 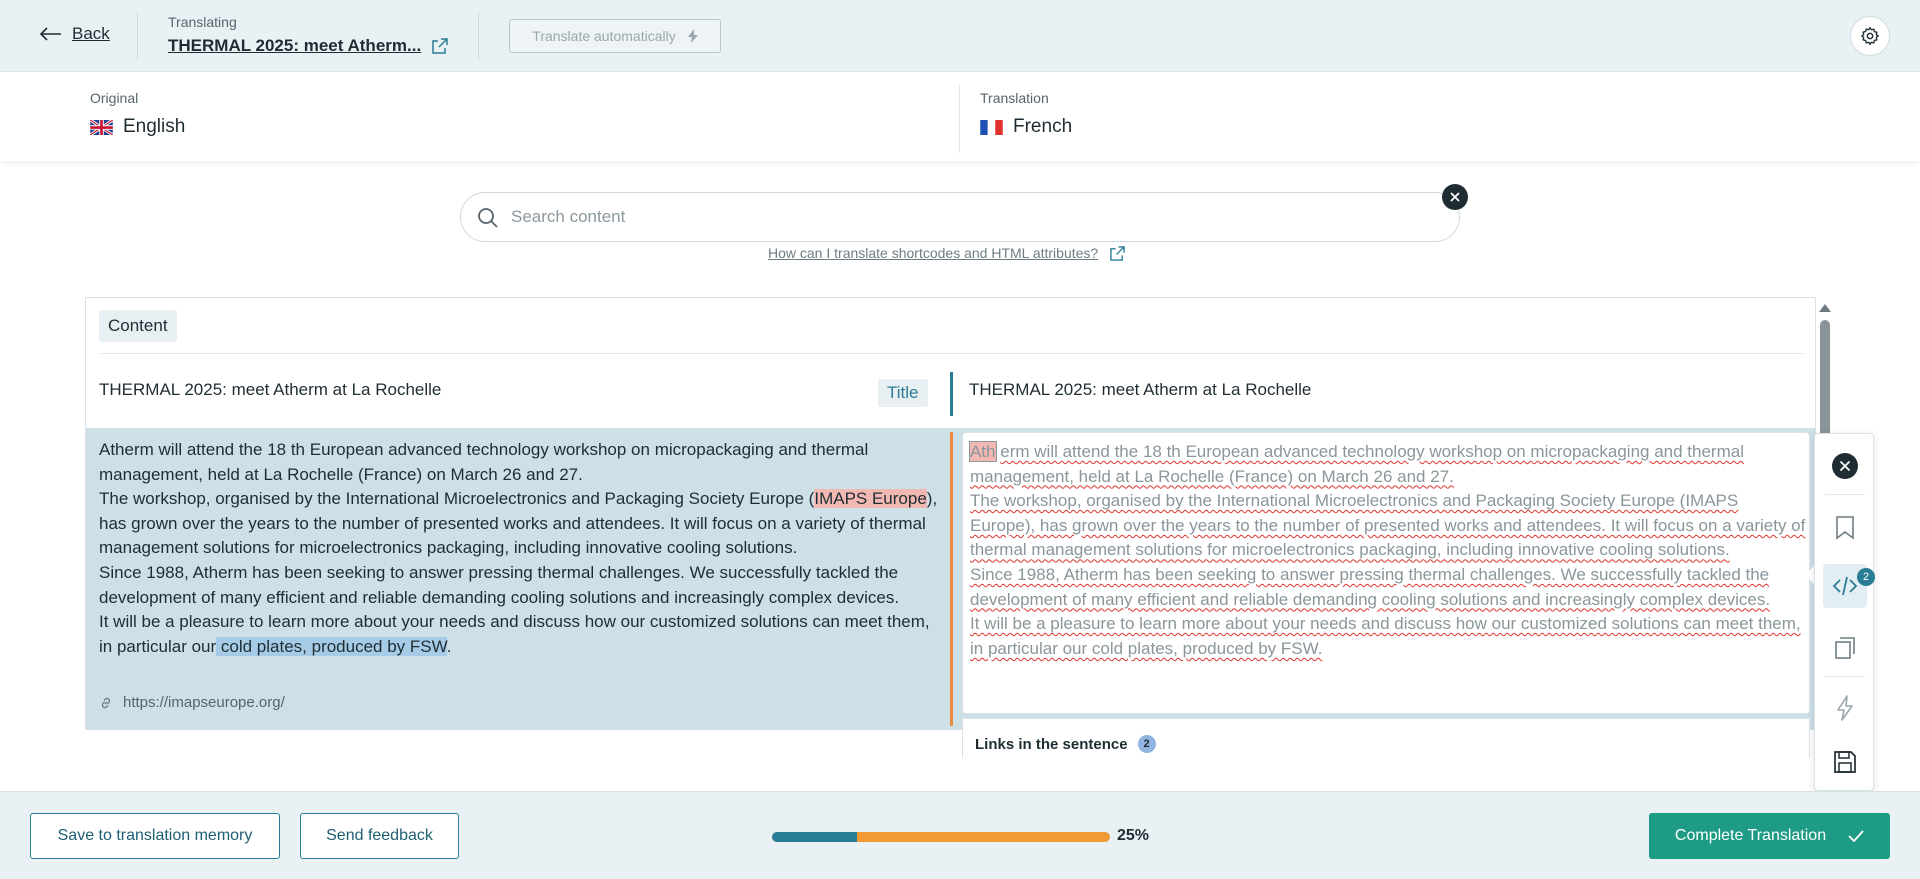 I want to click on translation-language: French, so click(x=1026, y=127).